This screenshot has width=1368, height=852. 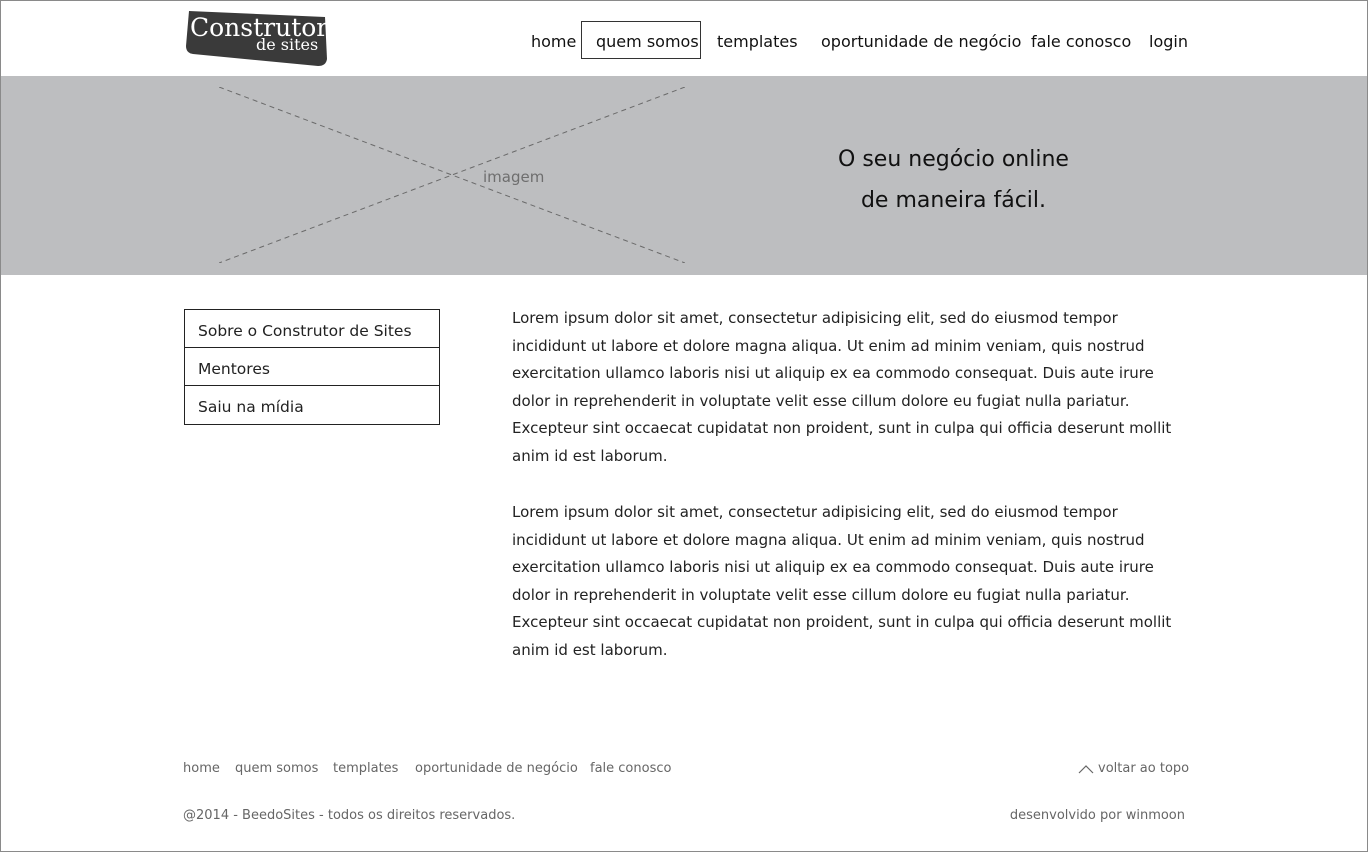 What do you see at coordinates (1086, 768) in the screenshot?
I see `chevron-up-icon` at bounding box center [1086, 768].